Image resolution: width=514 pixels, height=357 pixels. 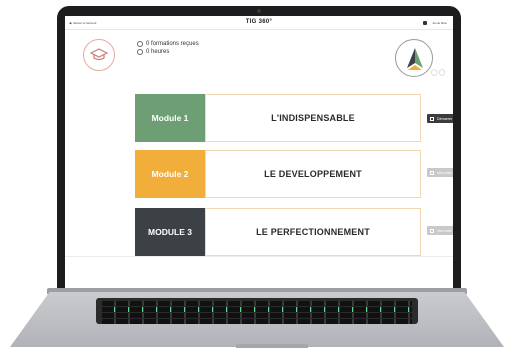 What do you see at coordinates (313, 118) in the screenshot?
I see `module-title: L'INDISPENSABLE` at bounding box center [313, 118].